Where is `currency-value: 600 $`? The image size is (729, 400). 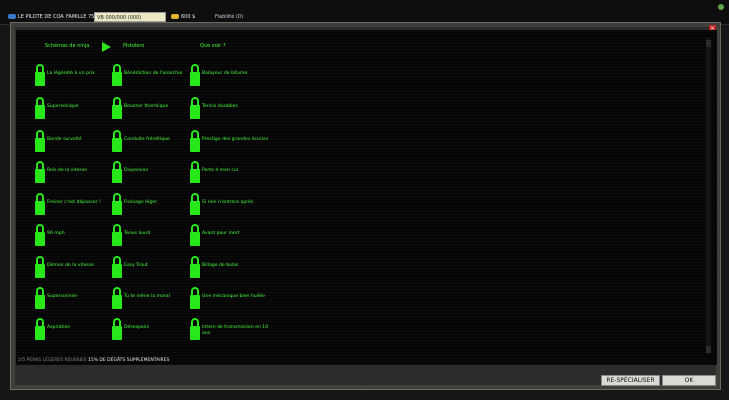
currency-value: 600 $ is located at coordinates (188, 17).